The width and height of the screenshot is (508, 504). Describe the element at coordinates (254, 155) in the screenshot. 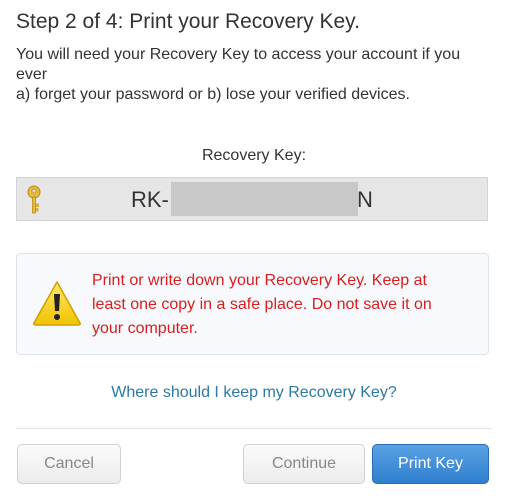

I see `recovery-key-label: Recovery Key:` at that location.